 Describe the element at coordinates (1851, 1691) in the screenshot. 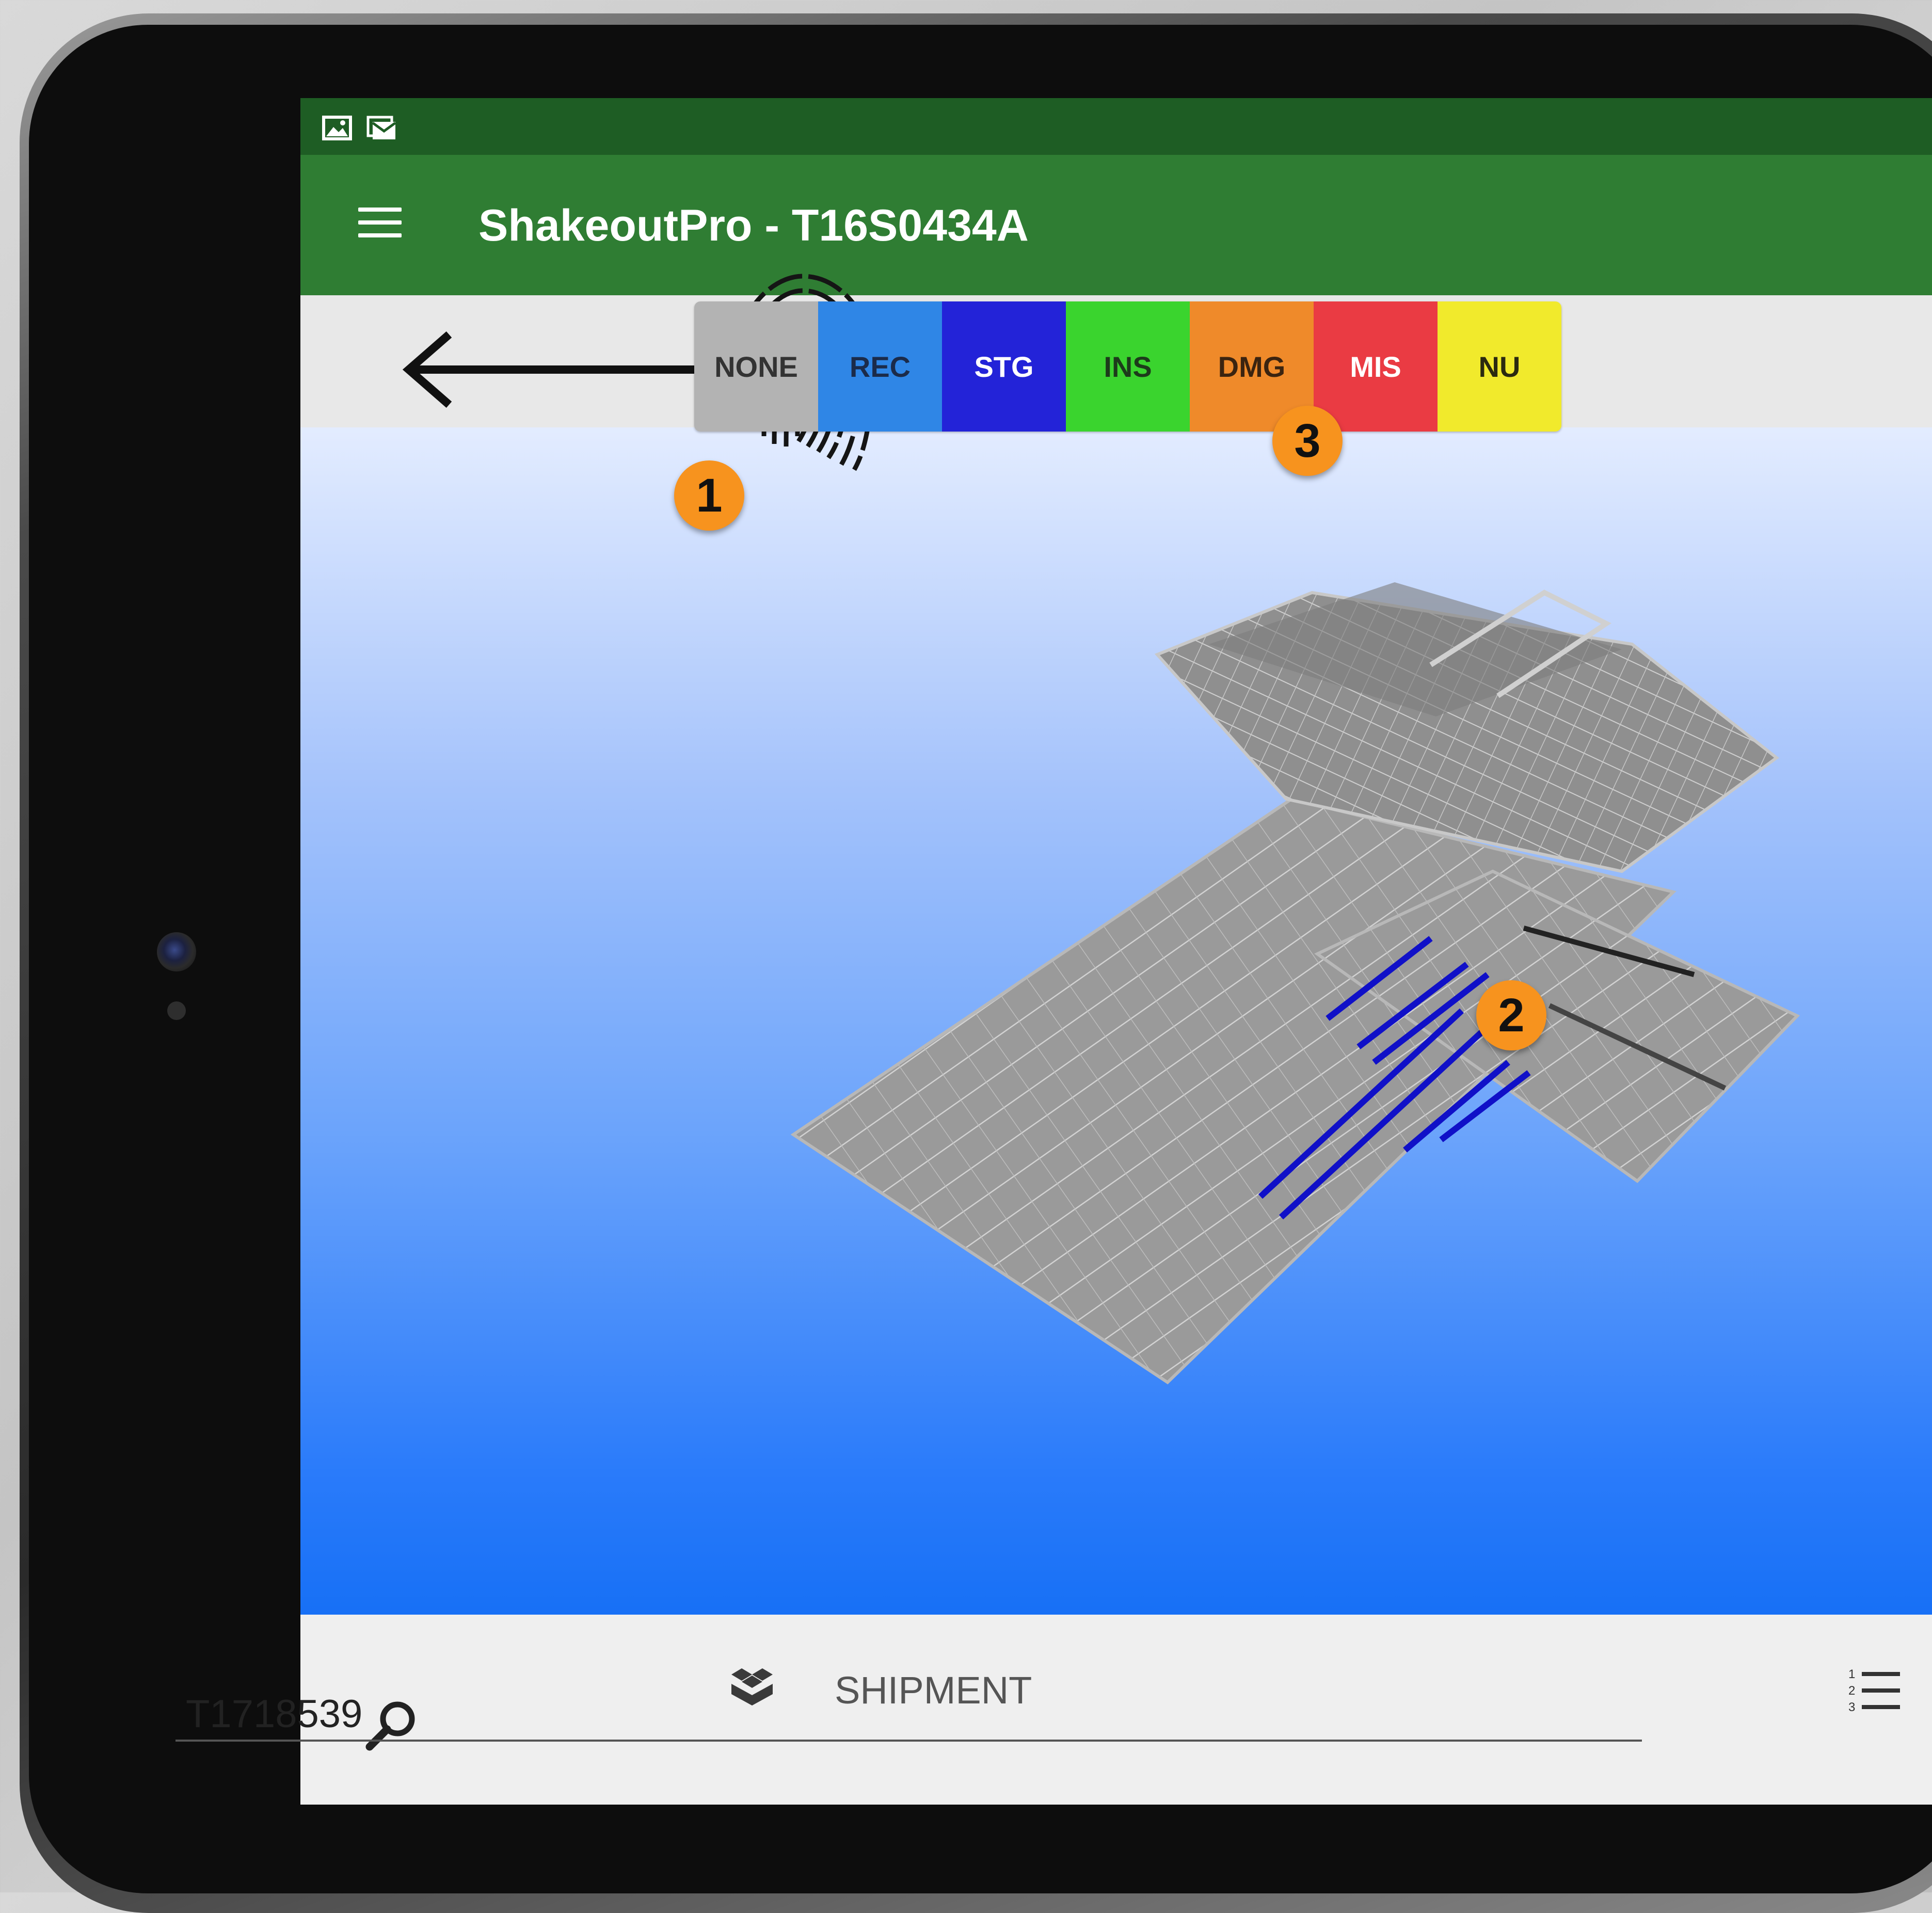

I see `svg-text: 2` at that location.